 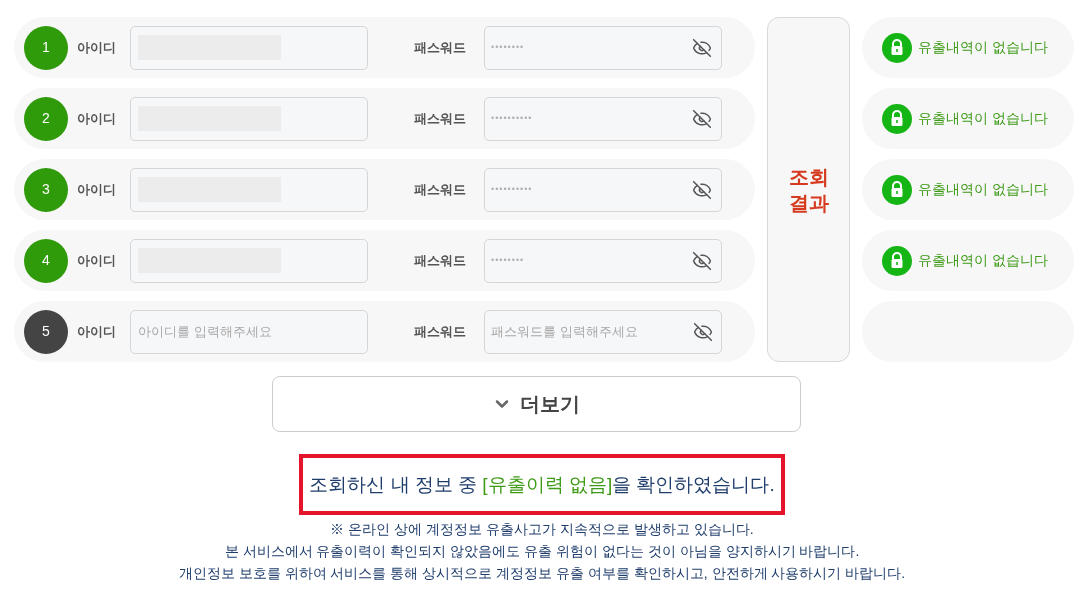 What do you see at coordinates (542, 551) in the screenshot?
I see `notice-text: 본 서비스에서 유출이력이 확인되지 않았음에도 유출 위험이 없다는 것이 아님을 양지하시기 바랍니다.` at bounding box center [542, 551].